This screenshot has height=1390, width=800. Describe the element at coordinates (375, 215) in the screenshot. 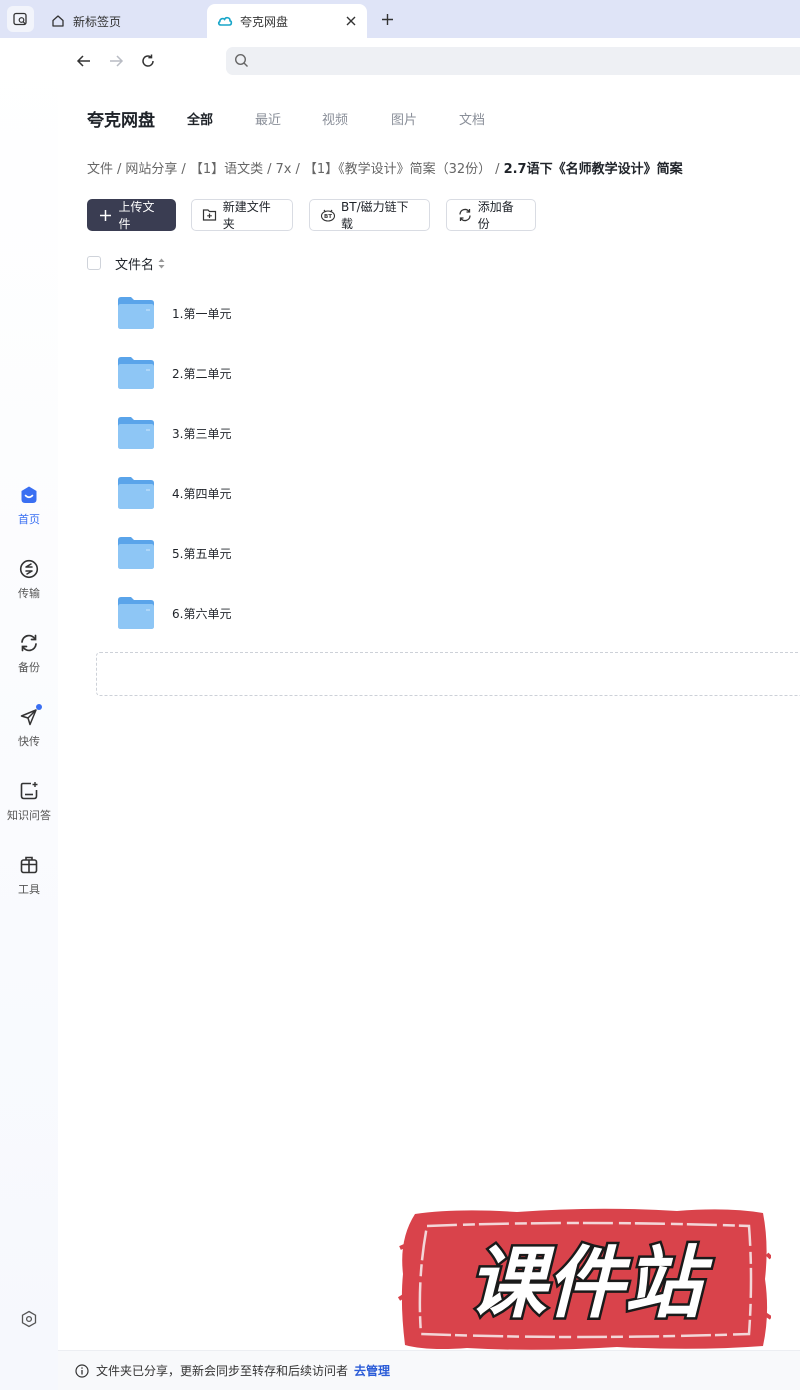

I see `bt-download-label: BT/磁力链下载` at that location.